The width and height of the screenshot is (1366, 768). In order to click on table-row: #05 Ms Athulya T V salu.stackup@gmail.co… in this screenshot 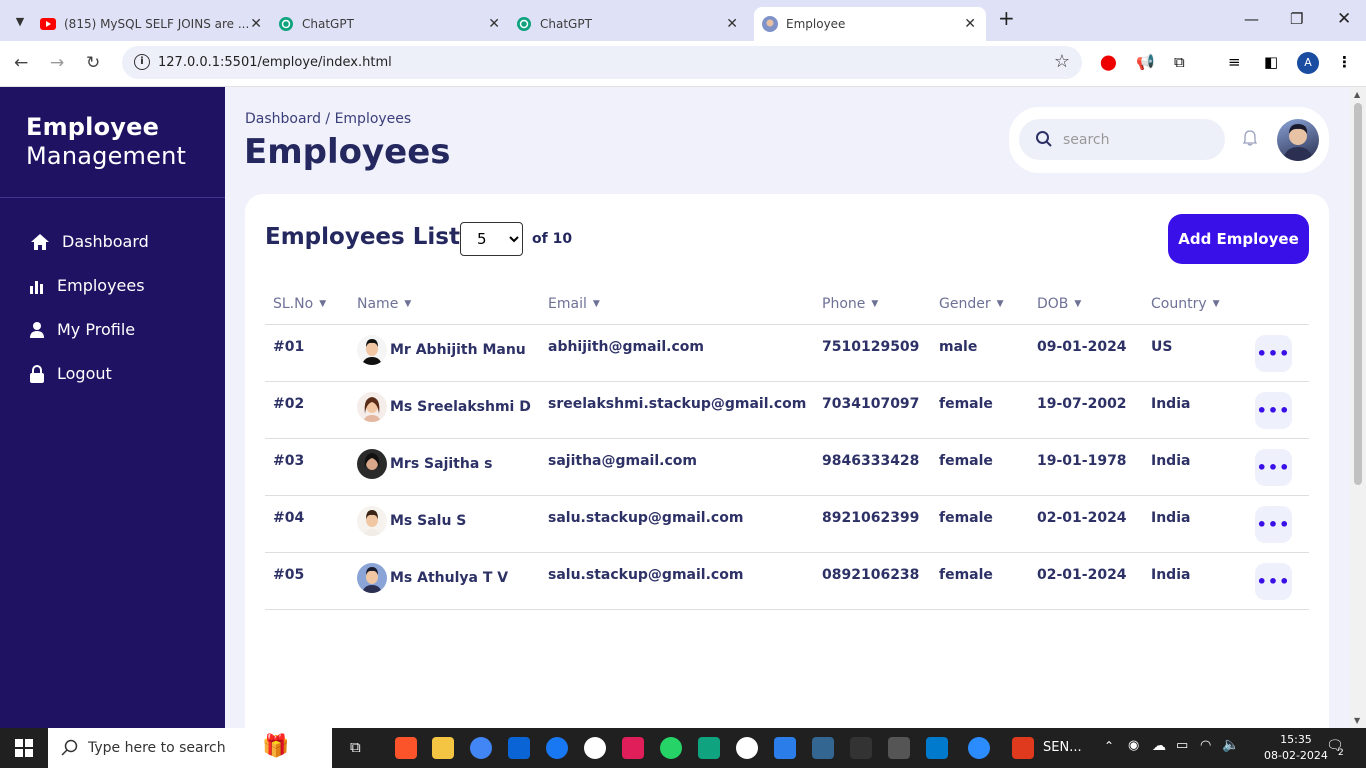, I will do `click(787, 581)`.